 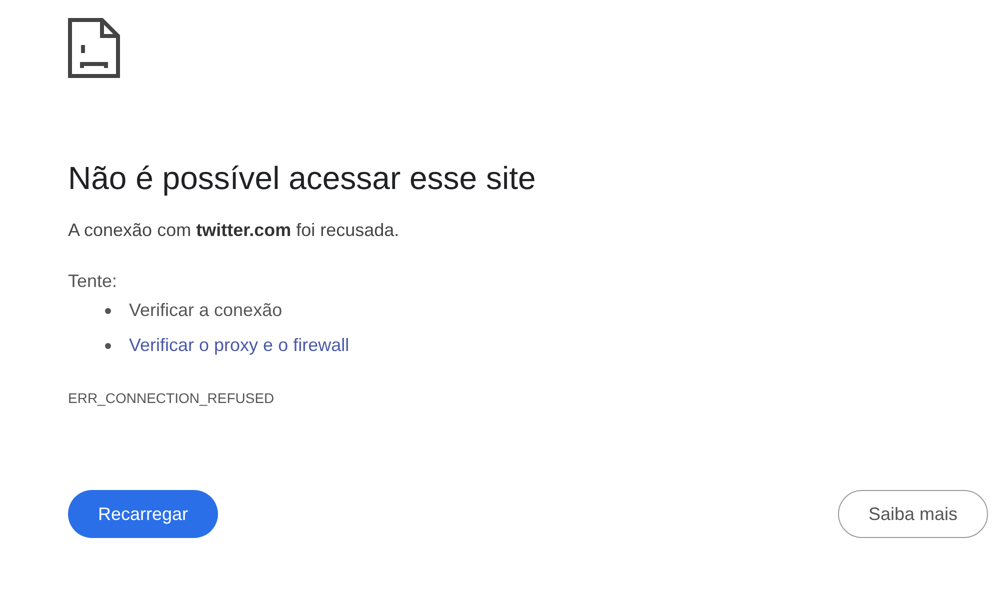 I want to click on error-heading: Não é possível acessar esse site, so click(x=302, y=178).